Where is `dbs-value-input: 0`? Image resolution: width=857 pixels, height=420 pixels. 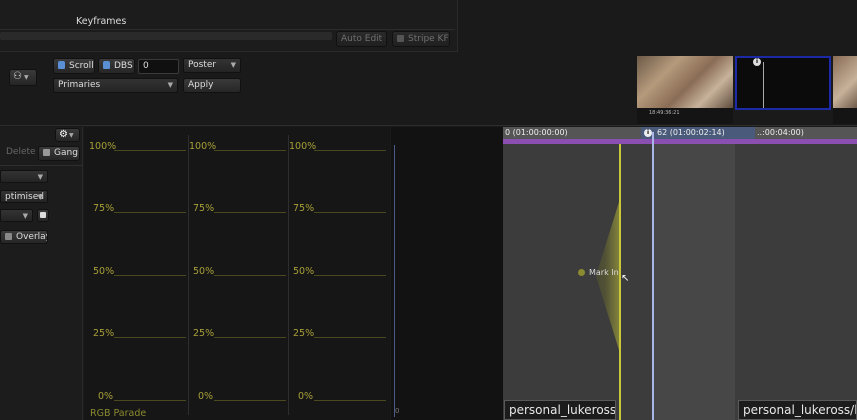 dbs-value-input: 0 is located at coordinates (158, 66).